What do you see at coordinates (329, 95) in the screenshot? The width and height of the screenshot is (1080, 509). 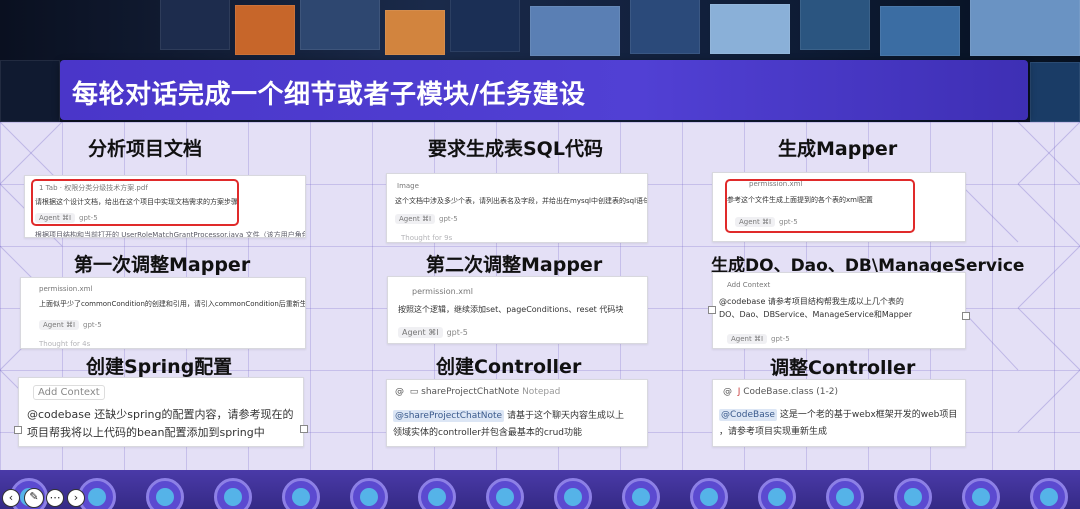 I see `slide-title: 每轮对话完成一个细节或者子模块/任务建设` at bounding box center [329, 95].